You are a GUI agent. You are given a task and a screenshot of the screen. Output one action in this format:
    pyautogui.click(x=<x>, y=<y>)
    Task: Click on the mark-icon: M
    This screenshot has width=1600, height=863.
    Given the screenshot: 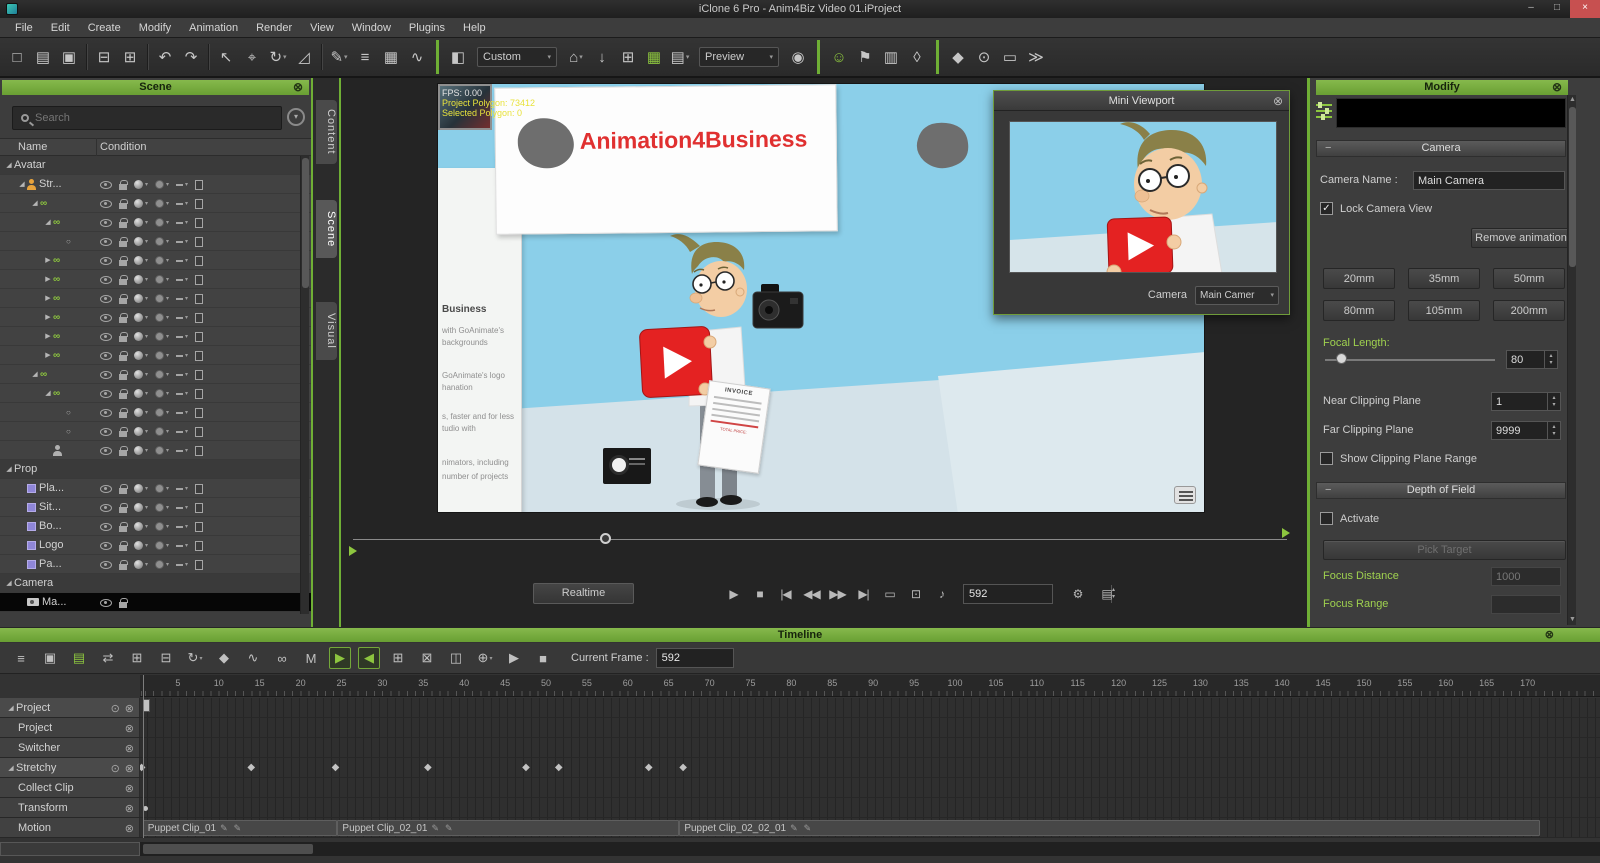 What is the action you would take?
    pyautogui.click(x=311, y=658)
    